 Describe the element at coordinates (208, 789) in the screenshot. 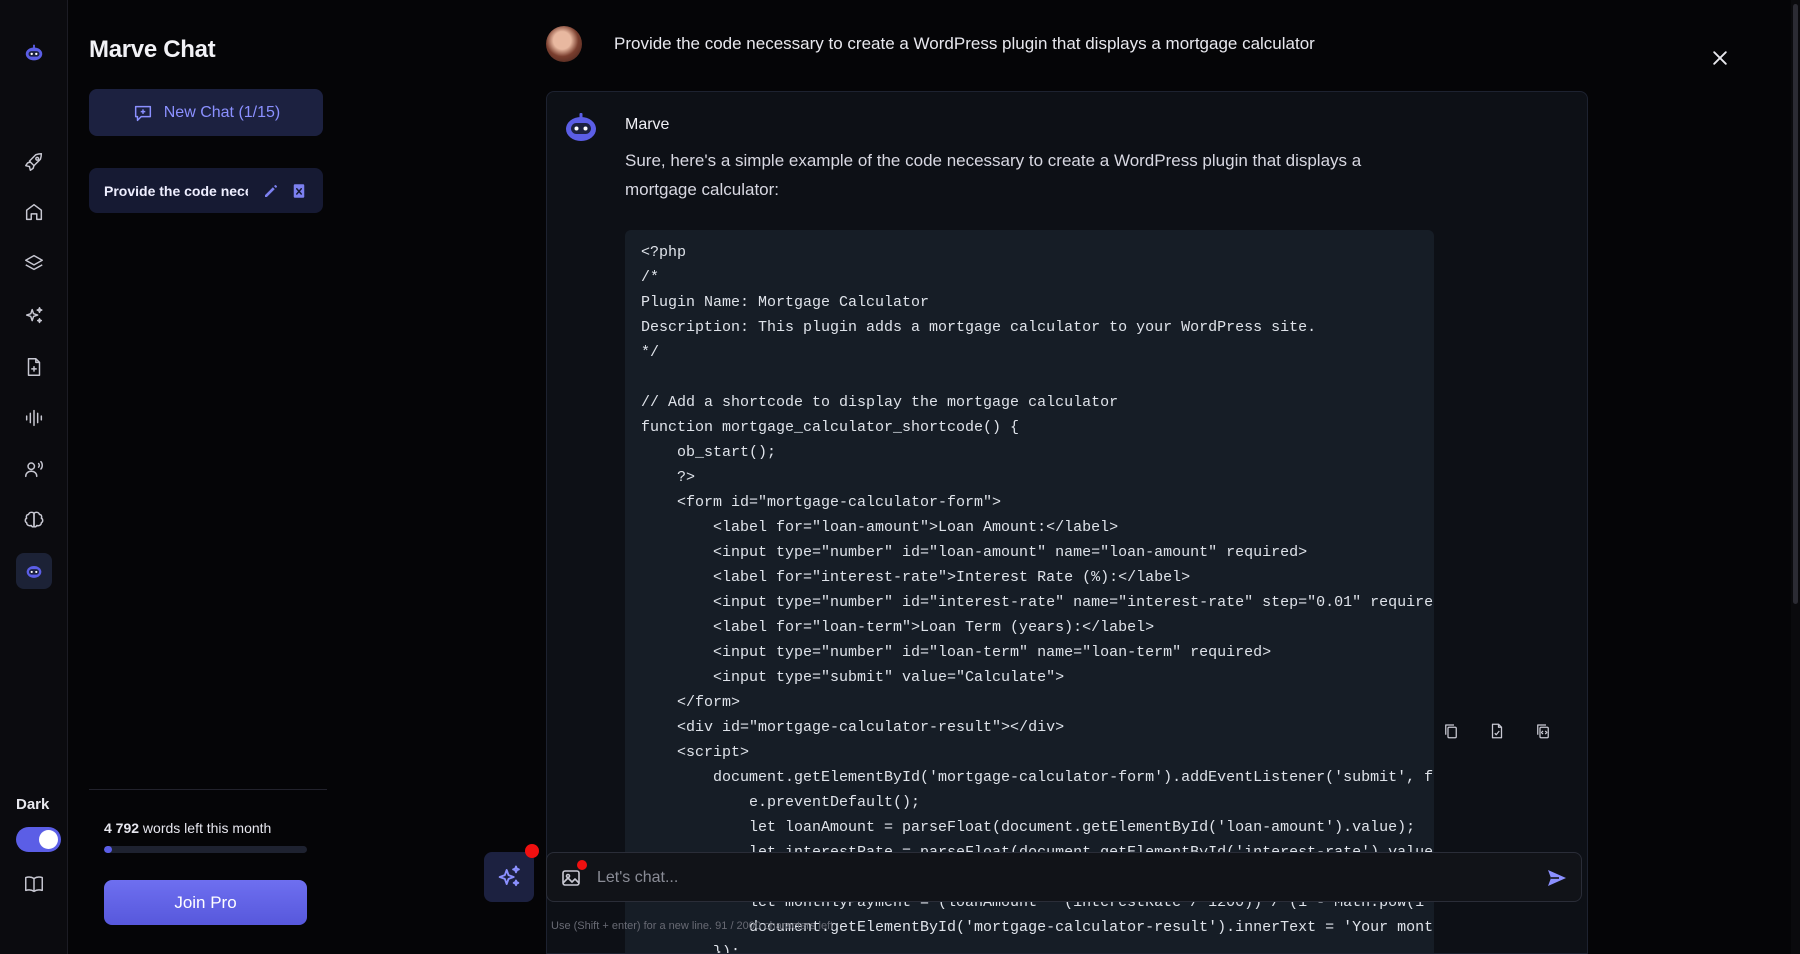

I see `panel-divider` at that location.